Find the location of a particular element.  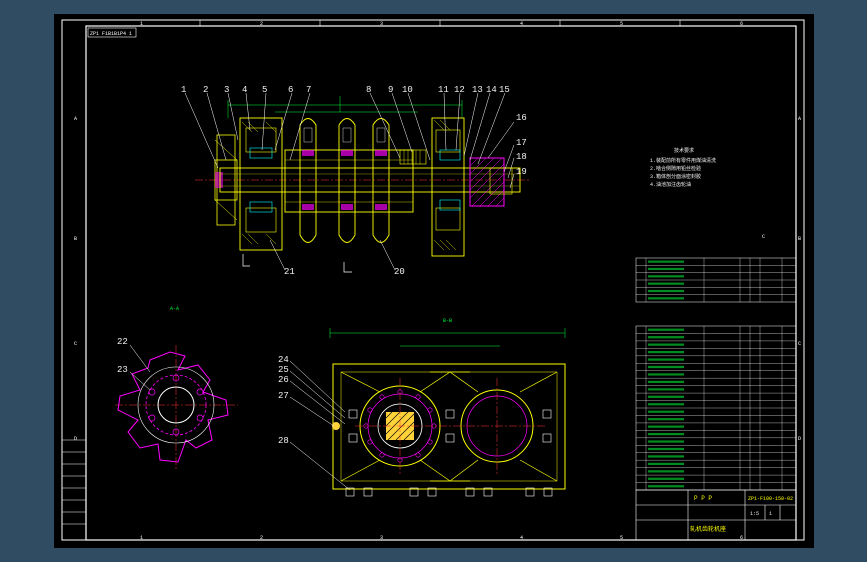

section-label-bb: B-B is located at coordinates (447, 321).